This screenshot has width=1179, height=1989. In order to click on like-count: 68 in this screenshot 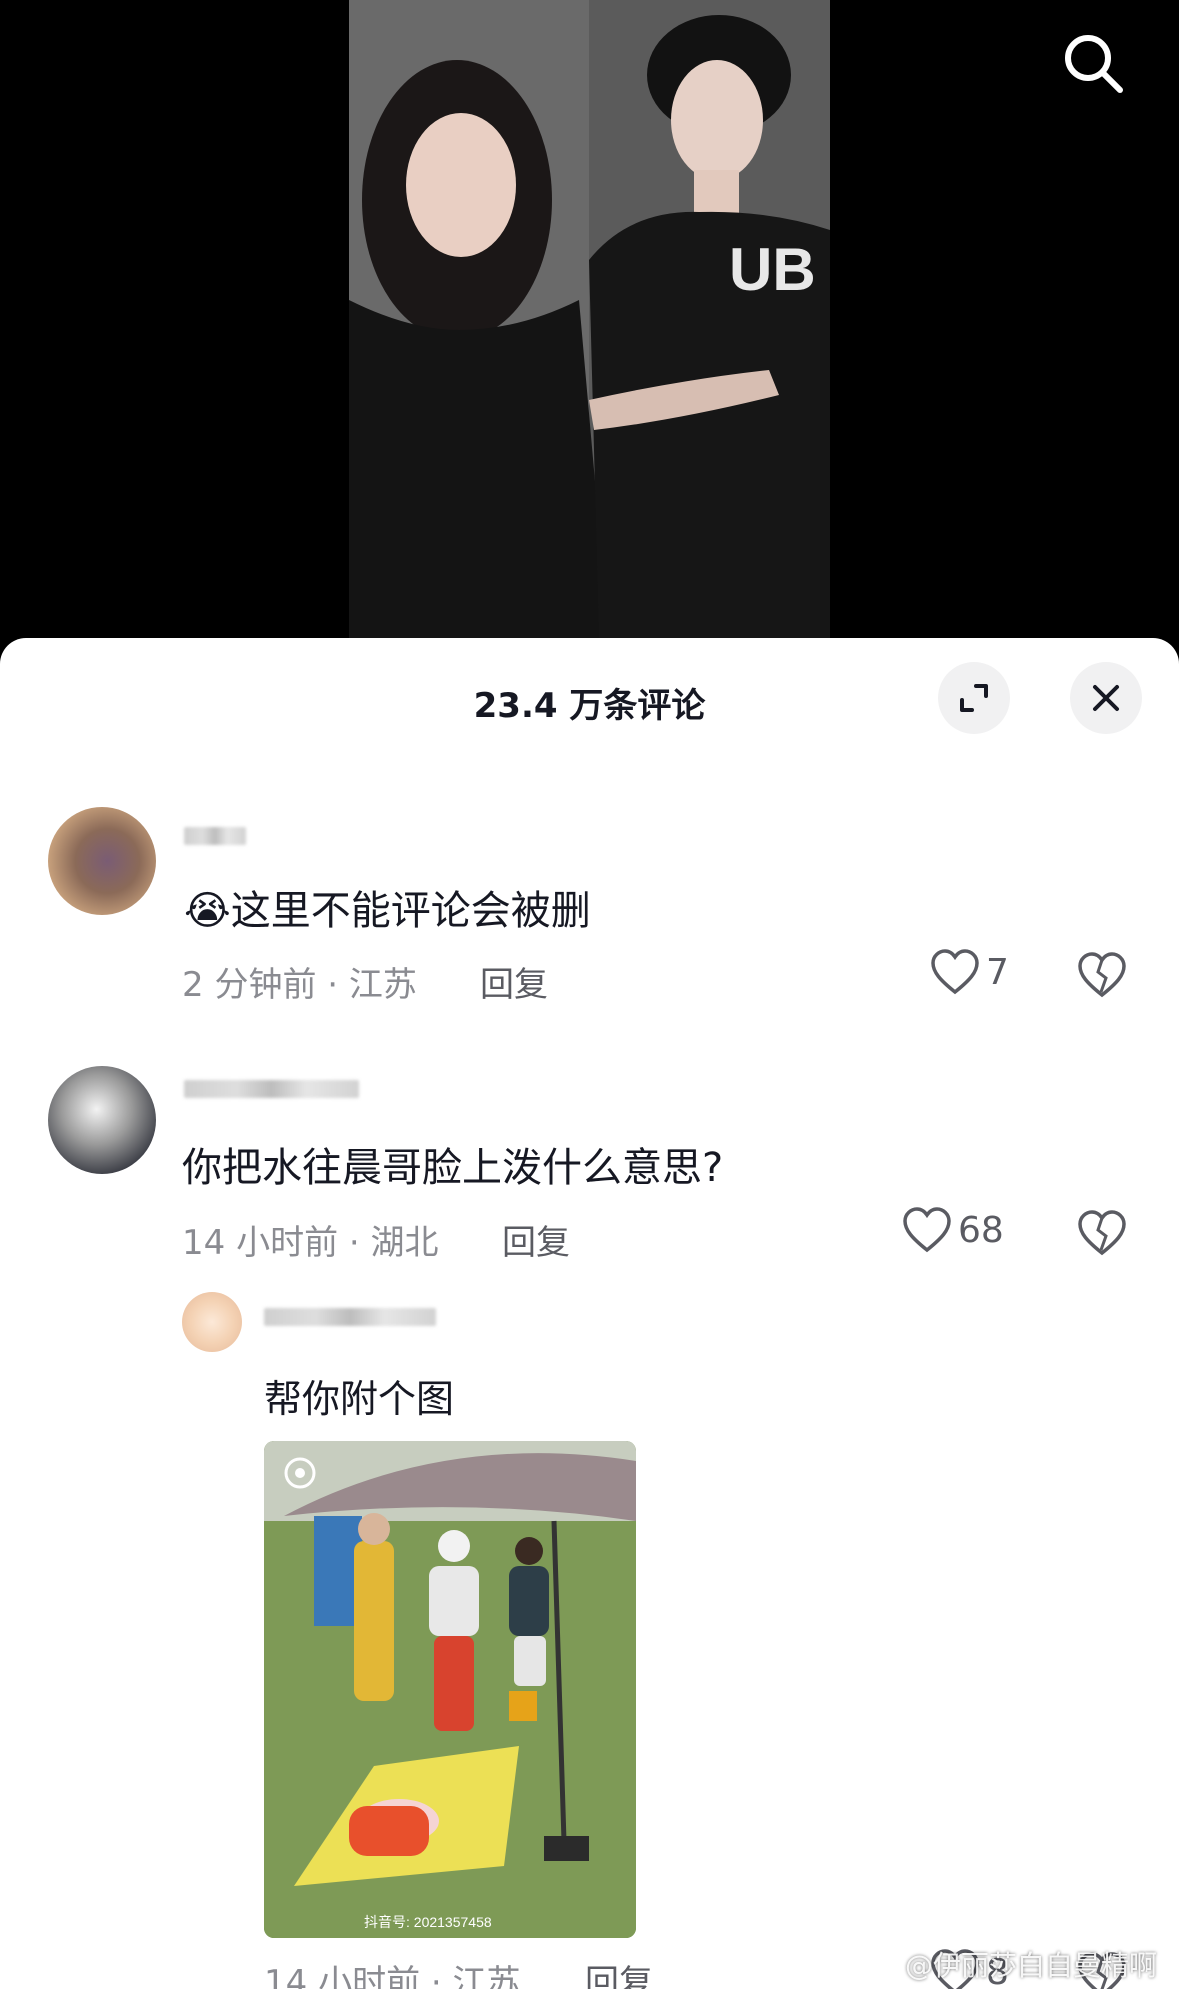, I will do `click(981, 1230)`.